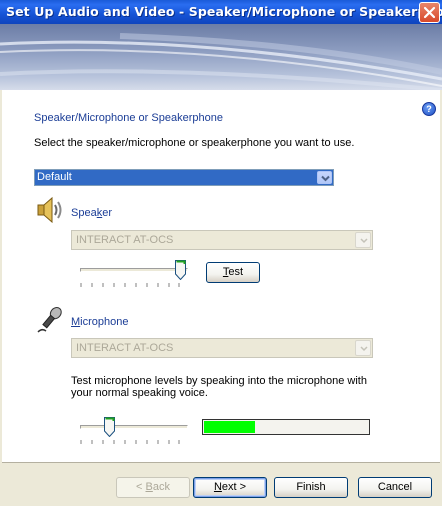  What do you see at coordinates (233, 272) in the screenshot?
I see `test-button: Test` at bounding box center [233, 272].